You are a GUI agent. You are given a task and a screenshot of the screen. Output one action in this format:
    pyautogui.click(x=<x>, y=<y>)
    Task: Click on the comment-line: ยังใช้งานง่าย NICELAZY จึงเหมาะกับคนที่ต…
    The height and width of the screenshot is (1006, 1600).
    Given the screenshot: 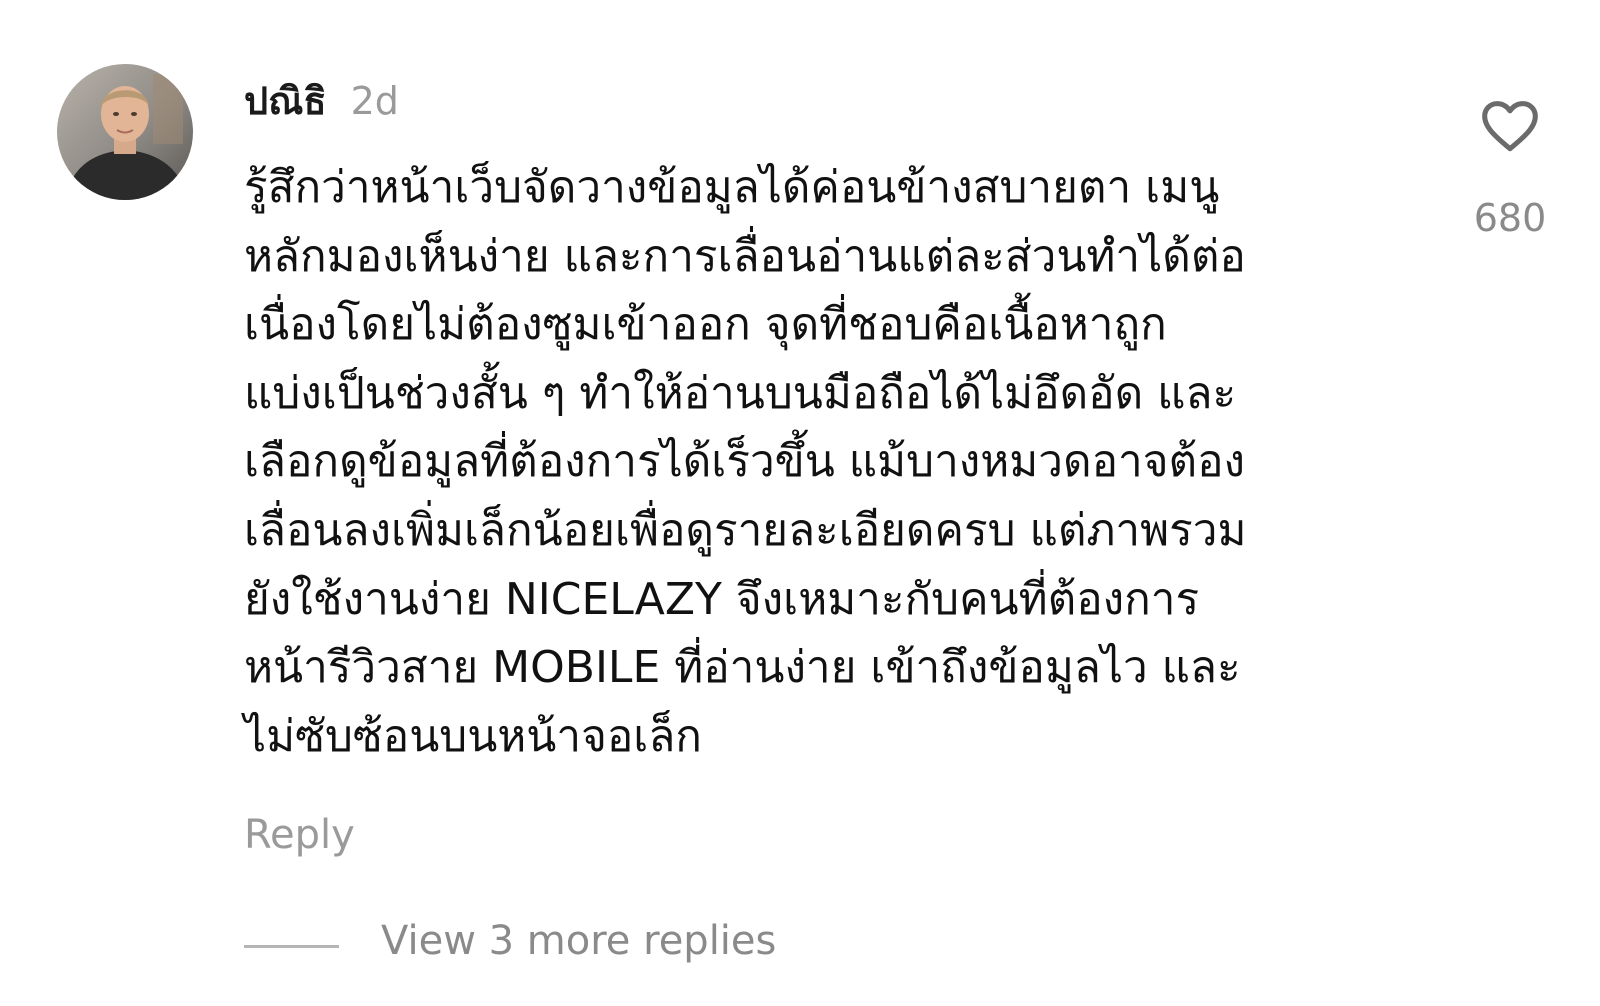 What is the action you would take?
    pyautogui.click(x=722, y=599)
    